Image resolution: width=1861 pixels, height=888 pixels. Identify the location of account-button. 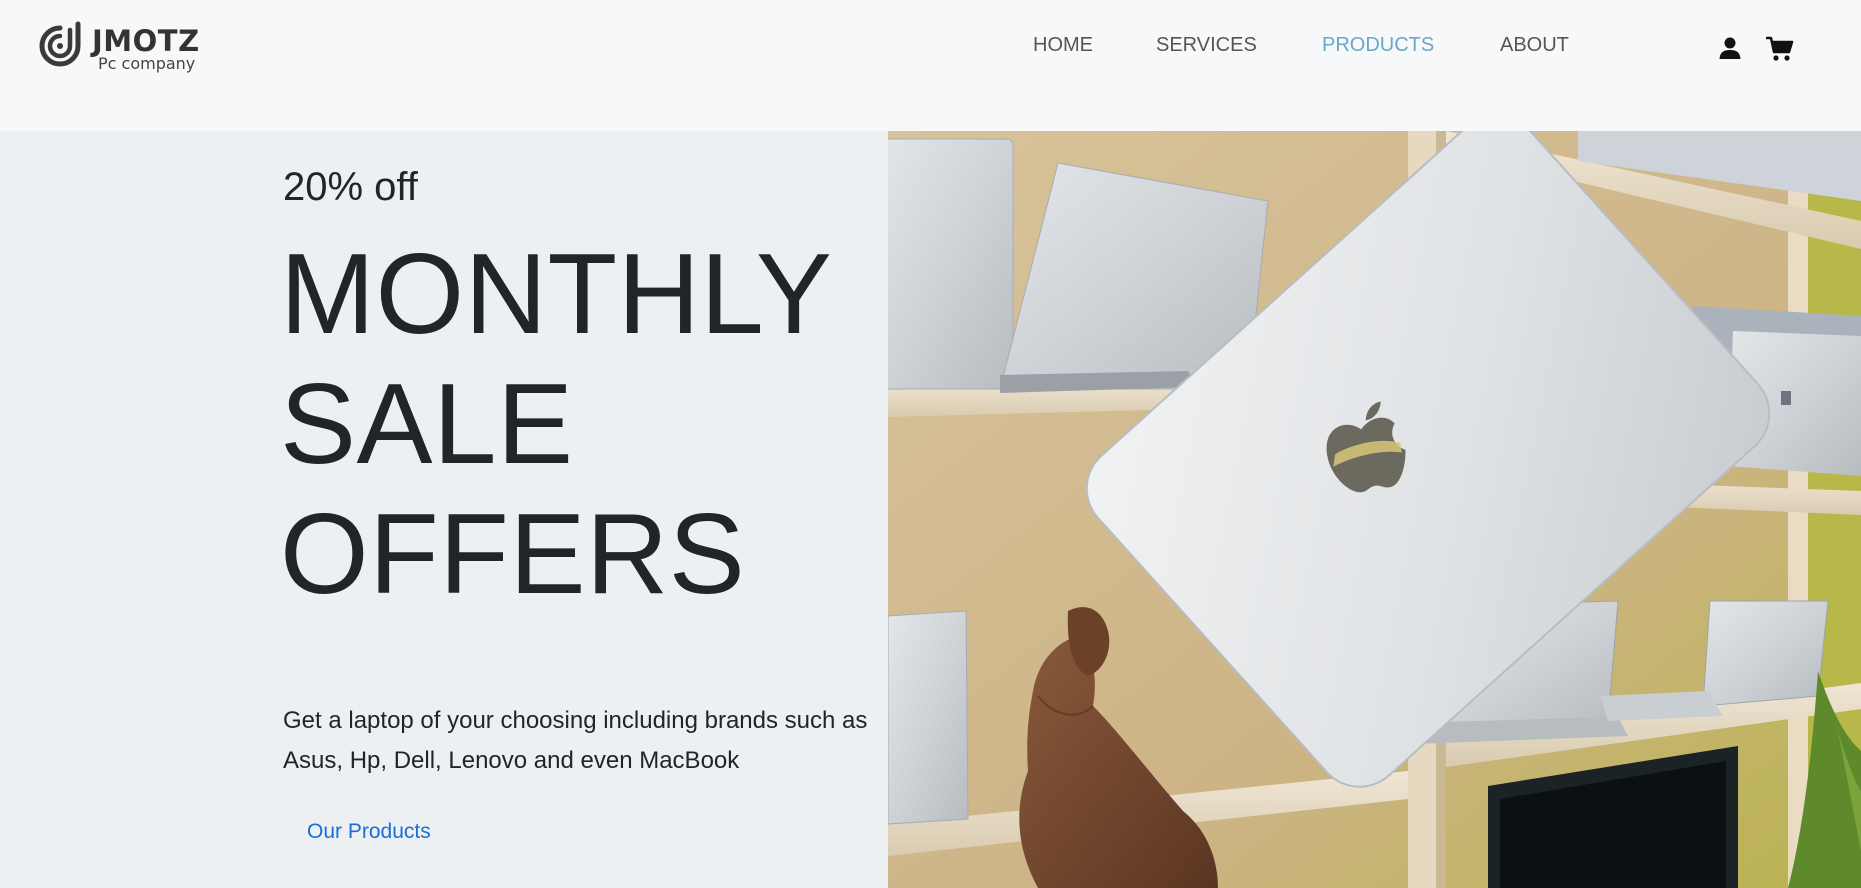
(1730, 48).